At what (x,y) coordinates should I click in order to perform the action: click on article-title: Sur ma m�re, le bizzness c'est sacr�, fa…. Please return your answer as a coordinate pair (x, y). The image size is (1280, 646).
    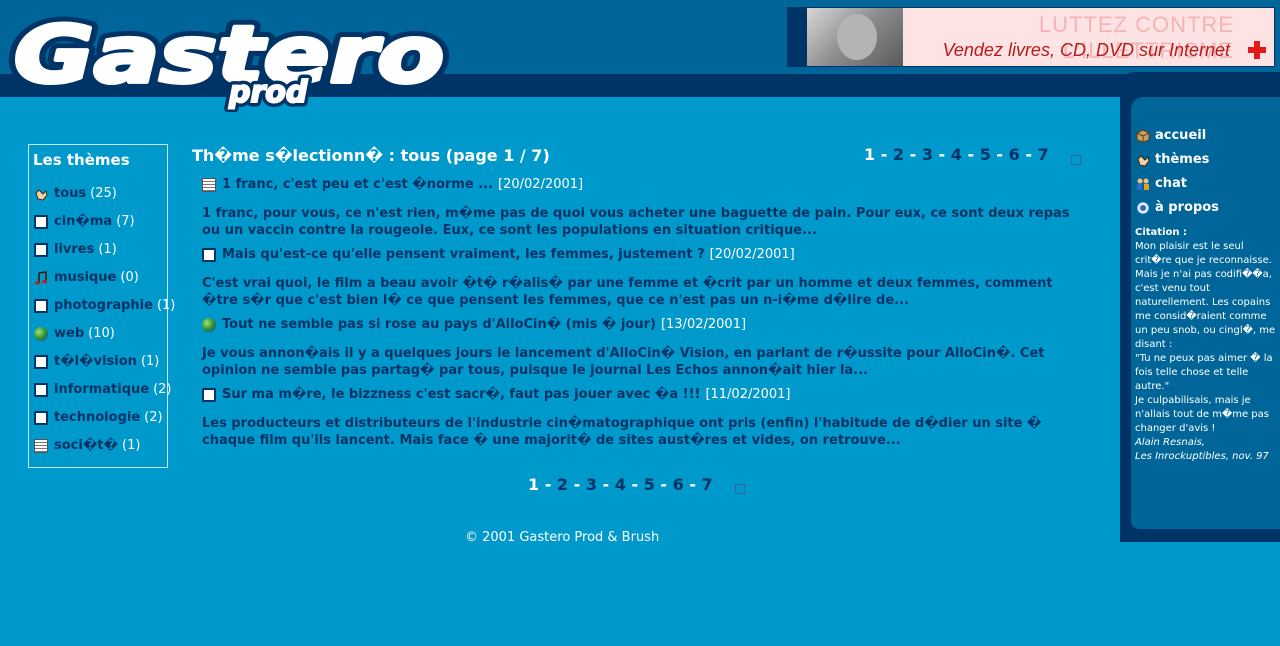
    Looking at the image, I should click on (461, 394).